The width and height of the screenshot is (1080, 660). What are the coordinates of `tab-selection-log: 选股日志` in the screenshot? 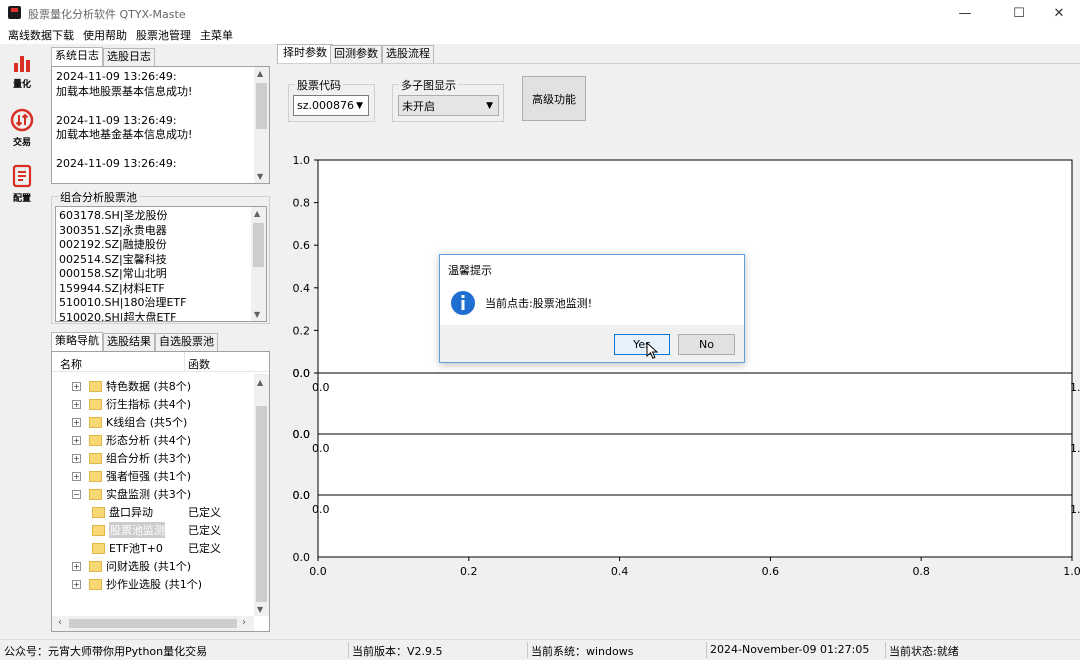 It's located at (129, 57).